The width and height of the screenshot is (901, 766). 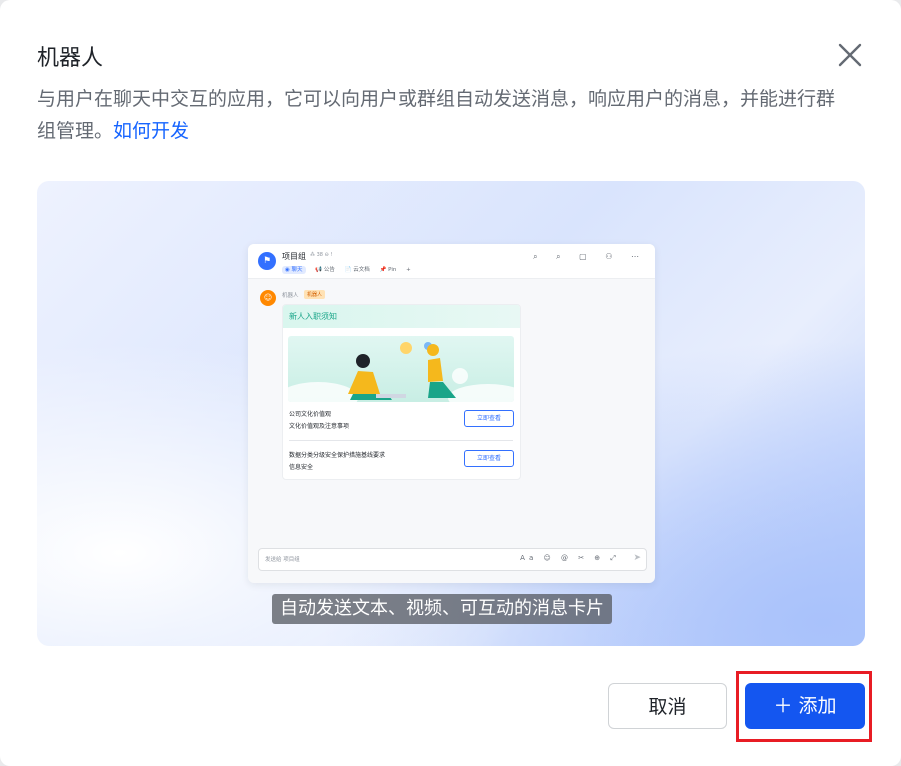 I want to click on close-icon, so click(x=850, y=55).